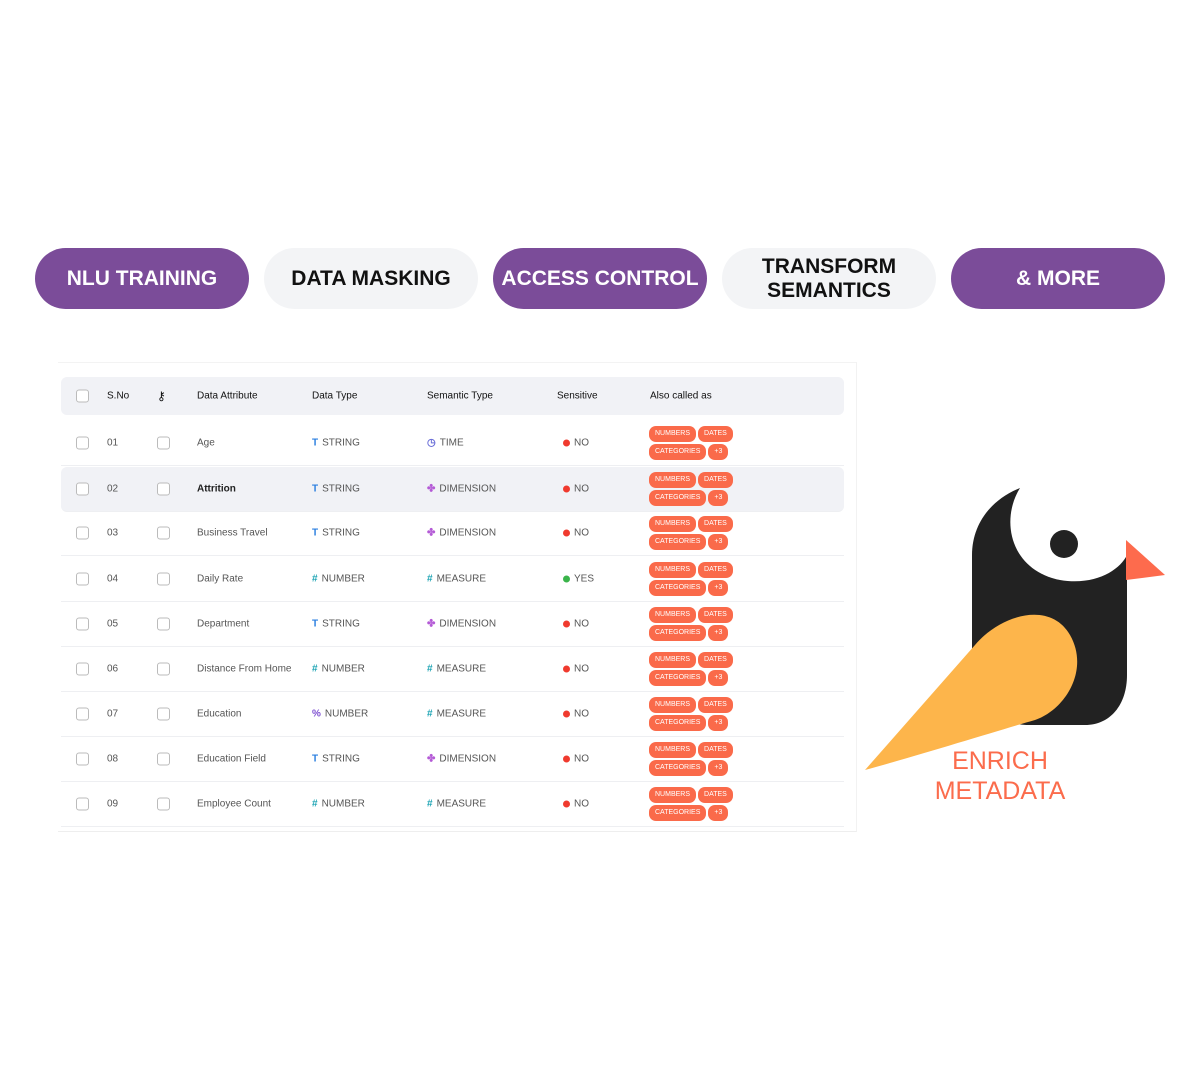 Image resolution: width=1200 pixels, height=1080 pixels. I want to click on row-attribute: Distance From Home, so click(244, 669).